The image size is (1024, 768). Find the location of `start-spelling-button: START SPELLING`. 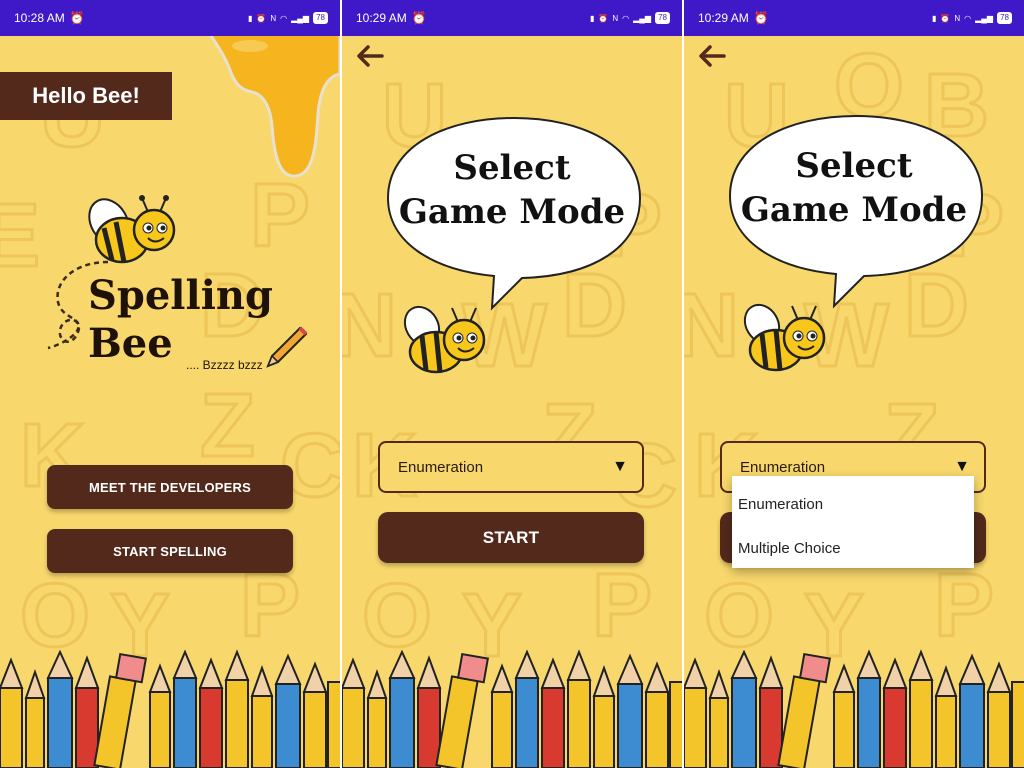

start-spelling-button: START SPELLING is located at coordinates (170, 551).